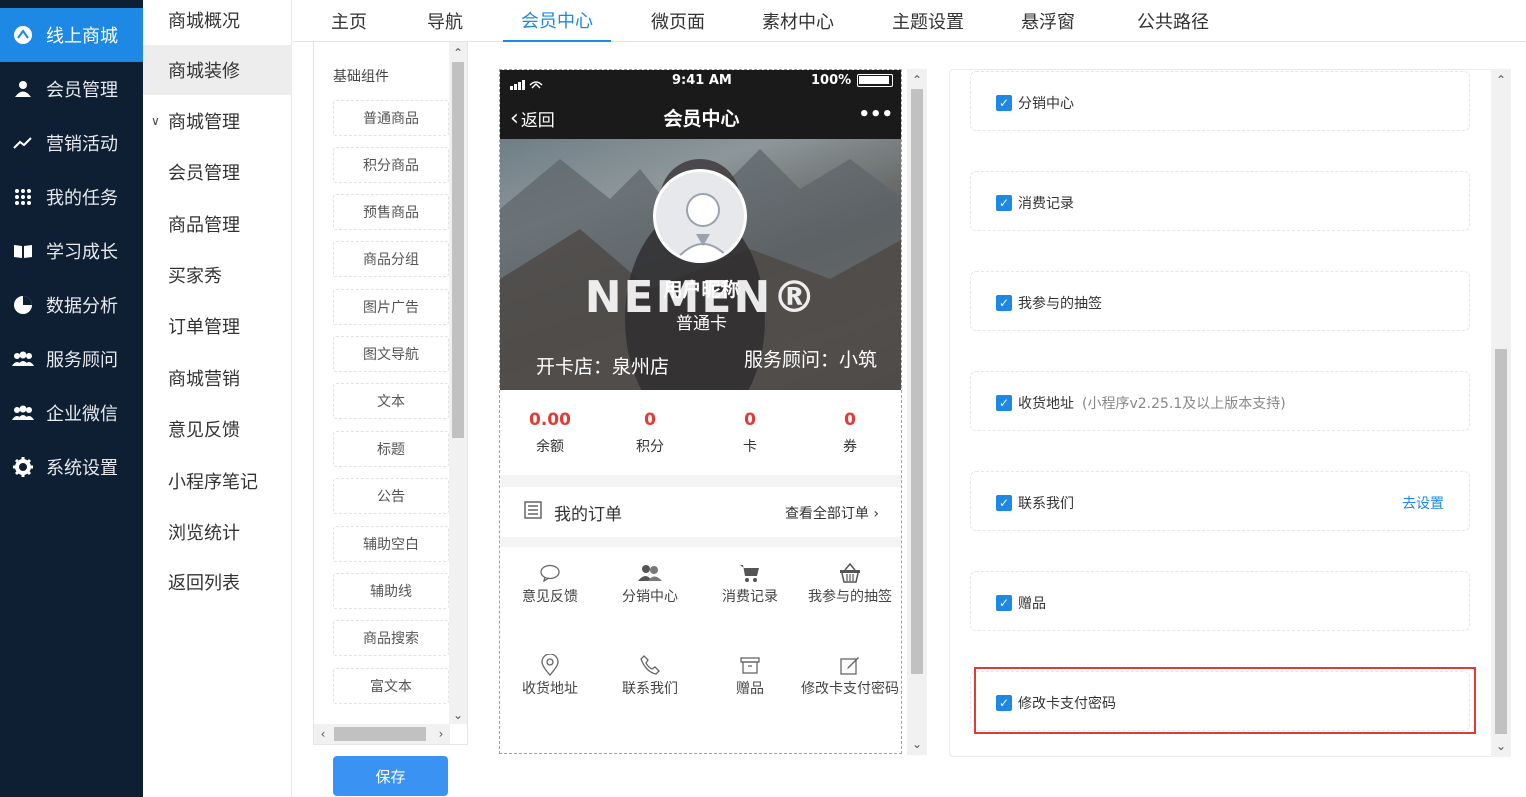  Describe the element at coordinates (798, 21) in the screenshot. I see `tab-materials: 素材中心` at that location.